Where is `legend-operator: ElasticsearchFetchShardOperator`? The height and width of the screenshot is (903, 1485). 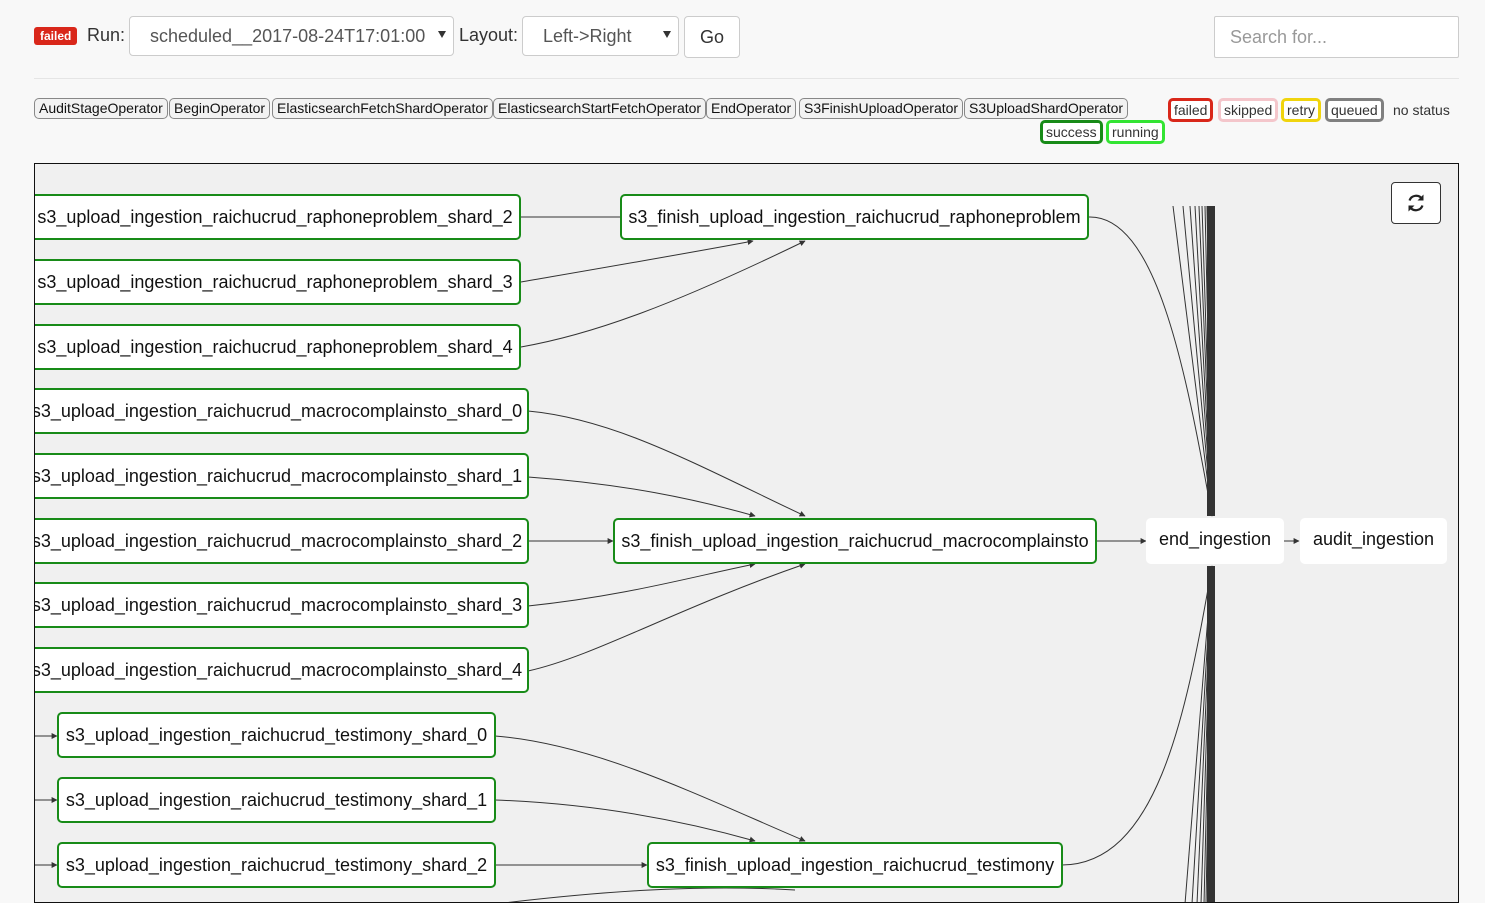 legend-operator: ElasticsearchFetchShardOperator is located at coordinates (382, 108).